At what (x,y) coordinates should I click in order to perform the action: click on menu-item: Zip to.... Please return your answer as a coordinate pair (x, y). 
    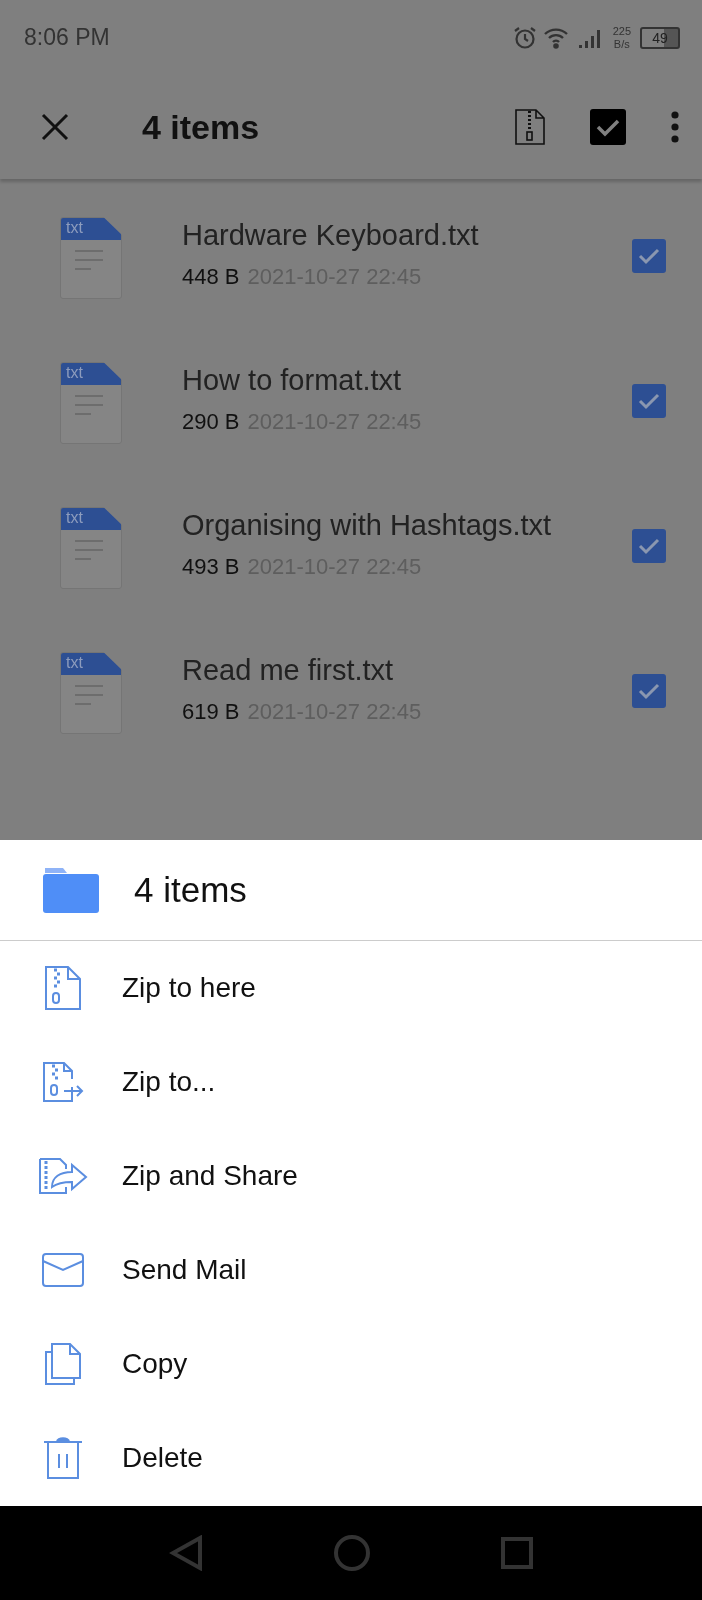
    Looking at the image, I should click on (351, 1082).